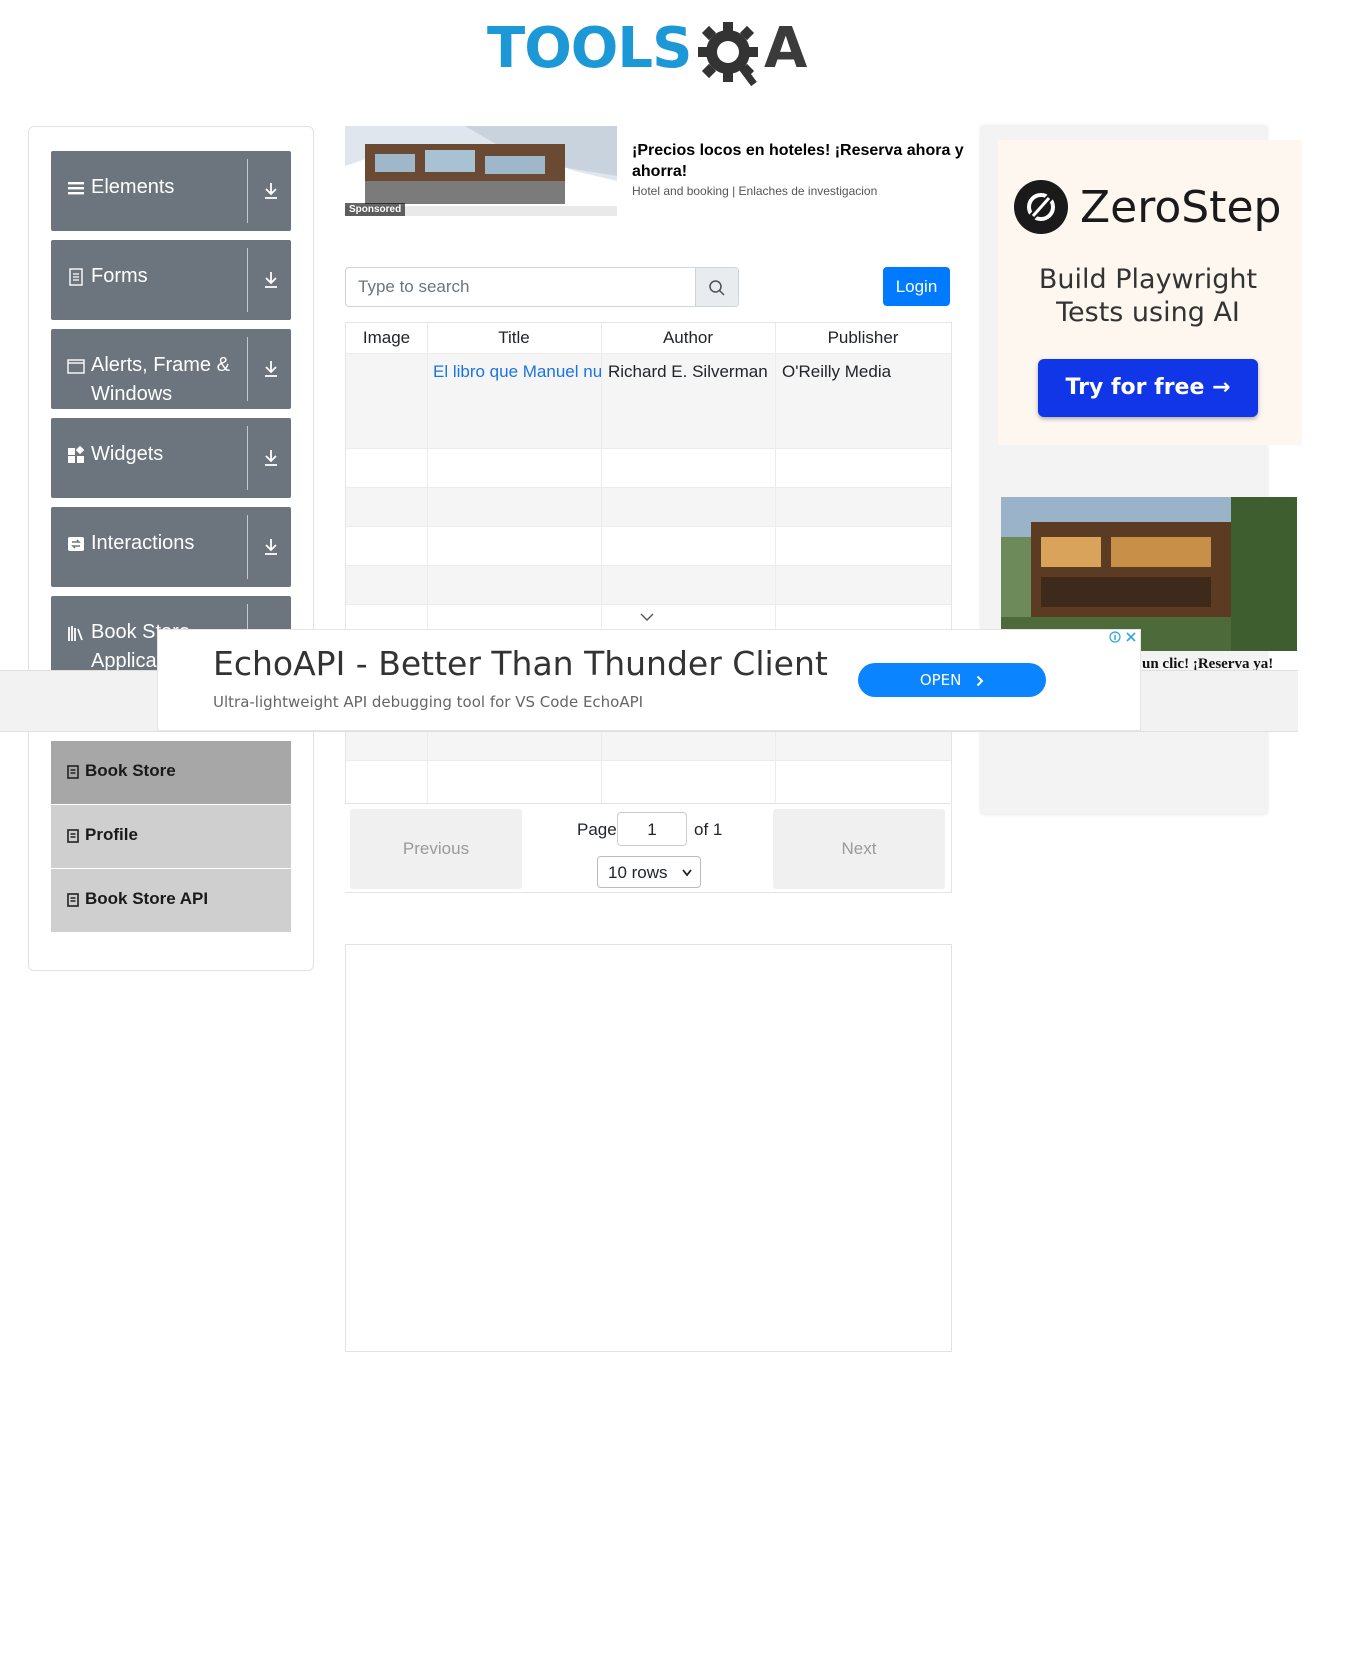 The image size is (1362, 1659). I want to click on book-publisher: O'Reilly Media, so click(837, 371).